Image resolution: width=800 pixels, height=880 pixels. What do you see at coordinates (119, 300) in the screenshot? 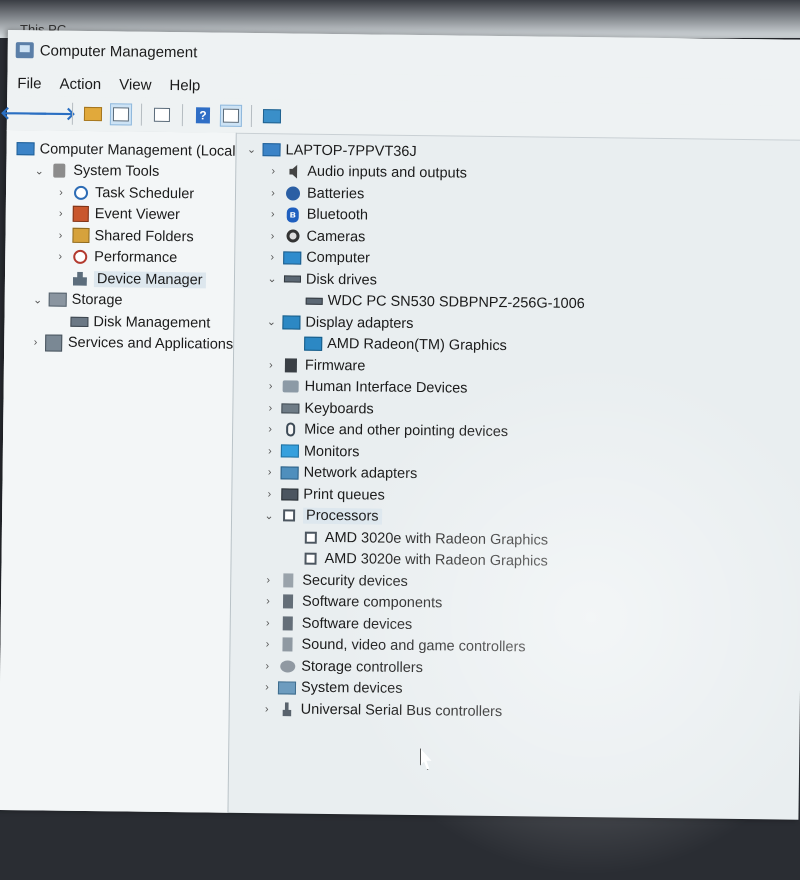
I see `console-tree-item-storage: ⌄Storage` at bounding box center [119, 300].